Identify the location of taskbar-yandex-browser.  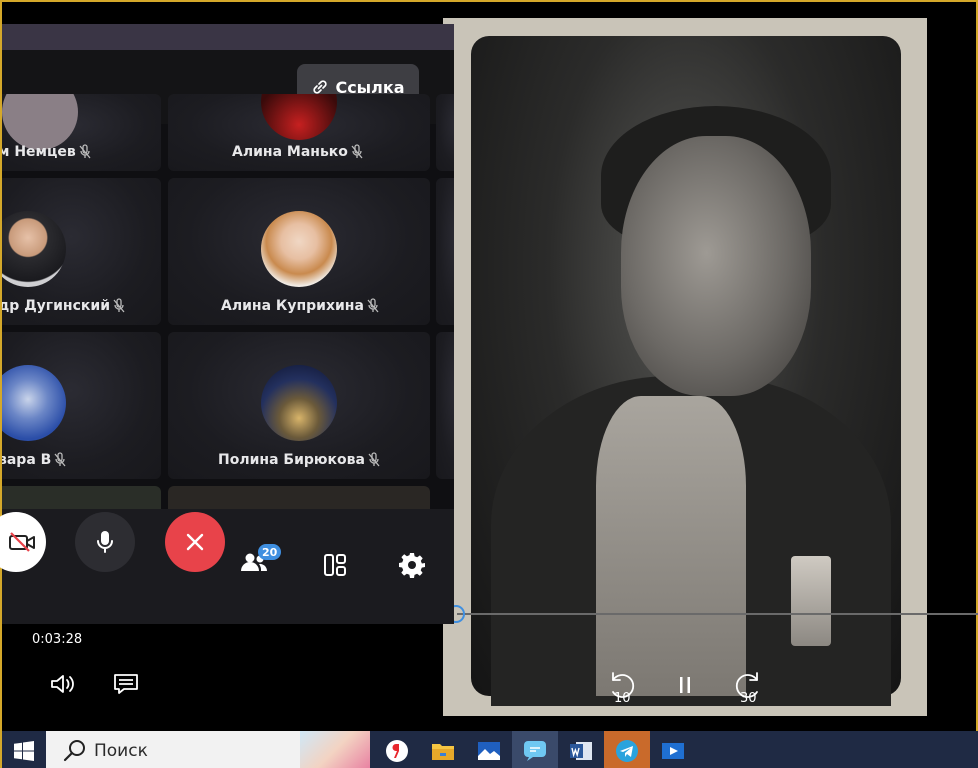
(397, 749).